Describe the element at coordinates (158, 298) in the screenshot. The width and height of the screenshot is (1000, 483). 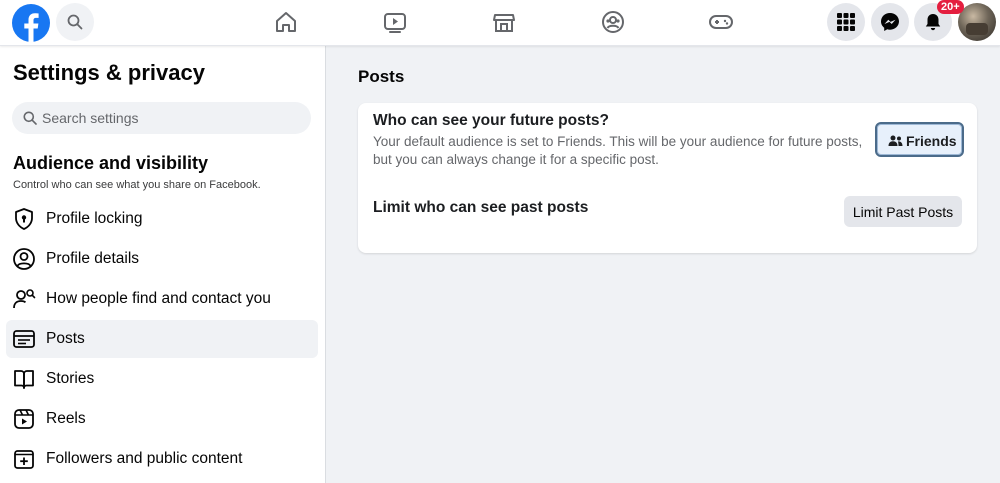
I see `sidebar-item-label: How people find and contact you` at that location.